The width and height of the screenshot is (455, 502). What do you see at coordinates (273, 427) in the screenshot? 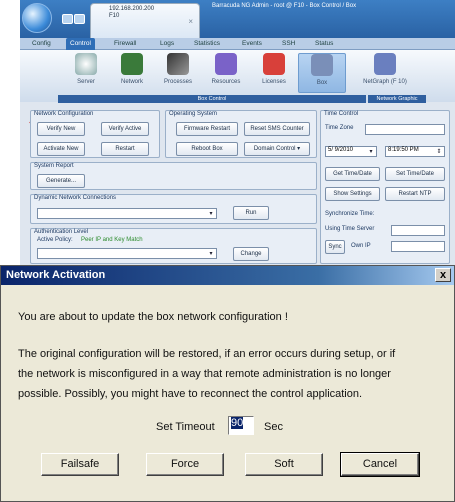
I see `timeout-unit-label: Sec` at bounding box center [273, 427].